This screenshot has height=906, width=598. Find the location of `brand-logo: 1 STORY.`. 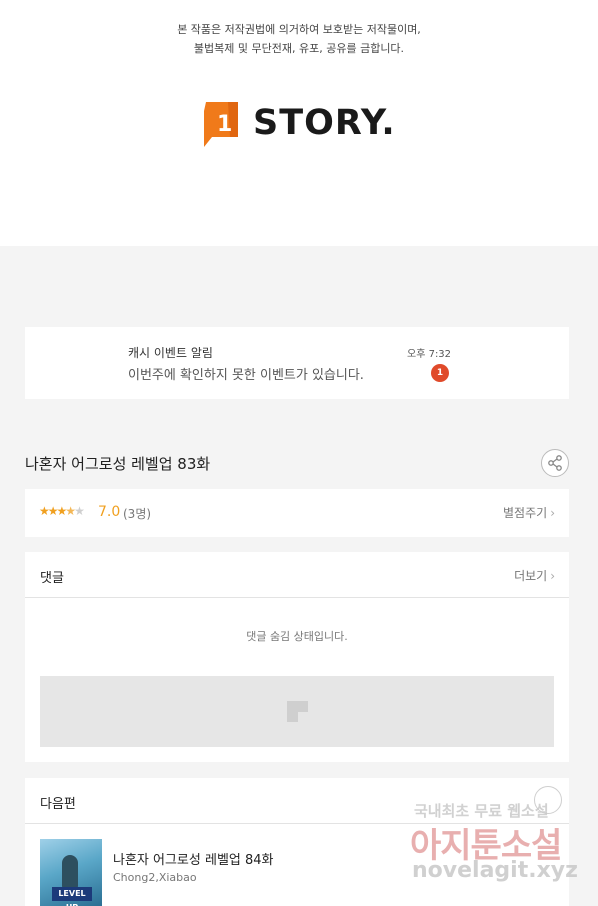

brand-logo: 1 STORY. is located at coordinates (305, 124).